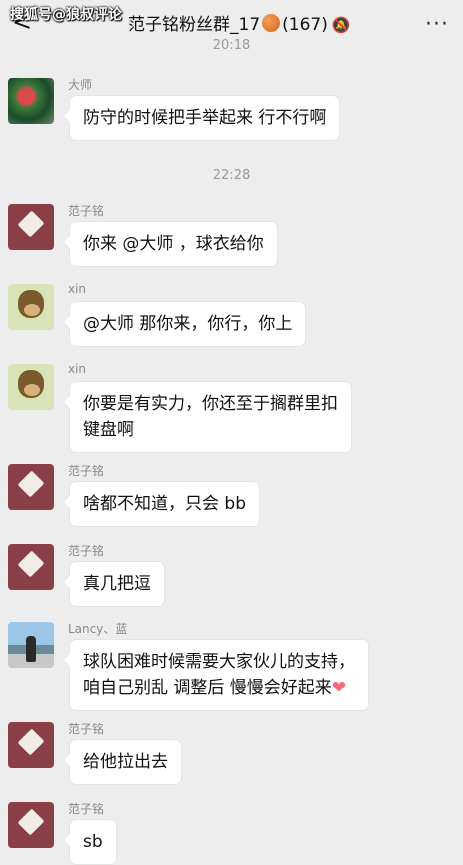 This screenshot has height=865, width=463. What do you see at coordinates (228, 579) in the screenshot?
I see `message-item: 范子铭 真几把逗` at bounding box center [228, 579].